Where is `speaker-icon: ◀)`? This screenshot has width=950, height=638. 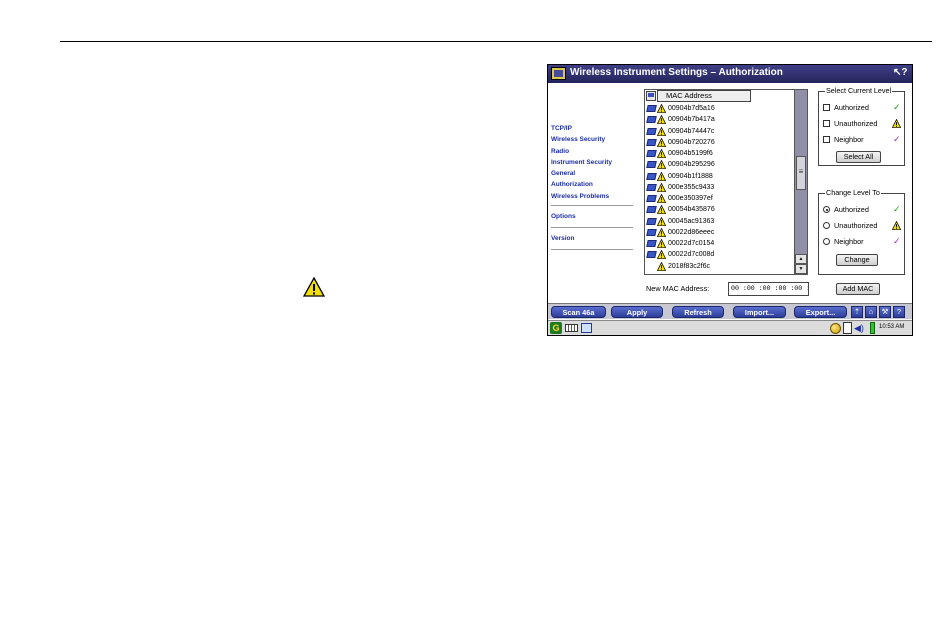 speaker-icon: ◀) is located at coordinates (860, 328).